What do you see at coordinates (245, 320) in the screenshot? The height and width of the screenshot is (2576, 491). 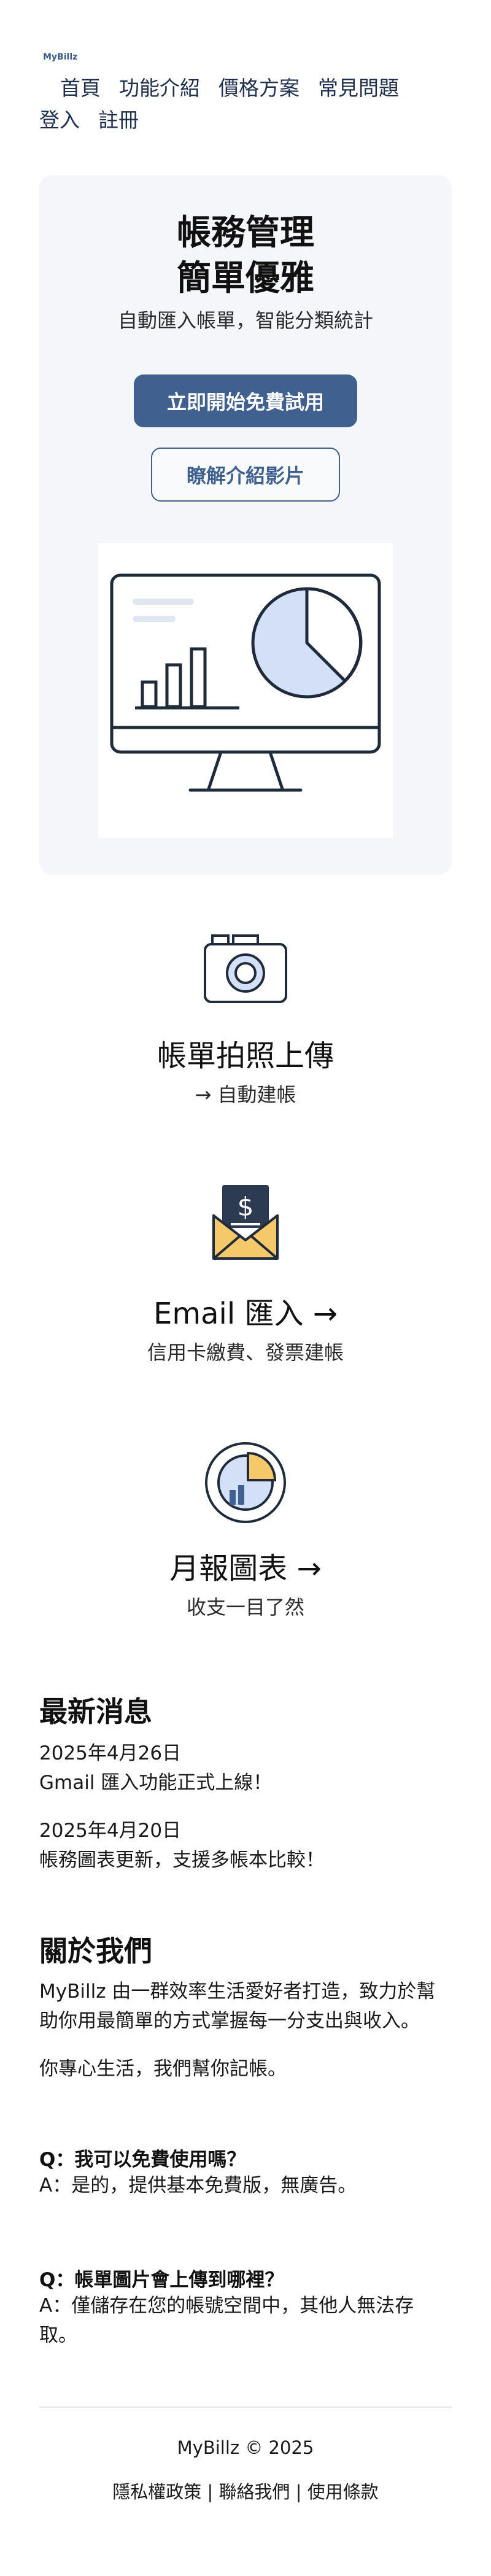 I see `hero-subtitle: 自動匯入帳單，智能分類統計` at bounding box center [245, 320].